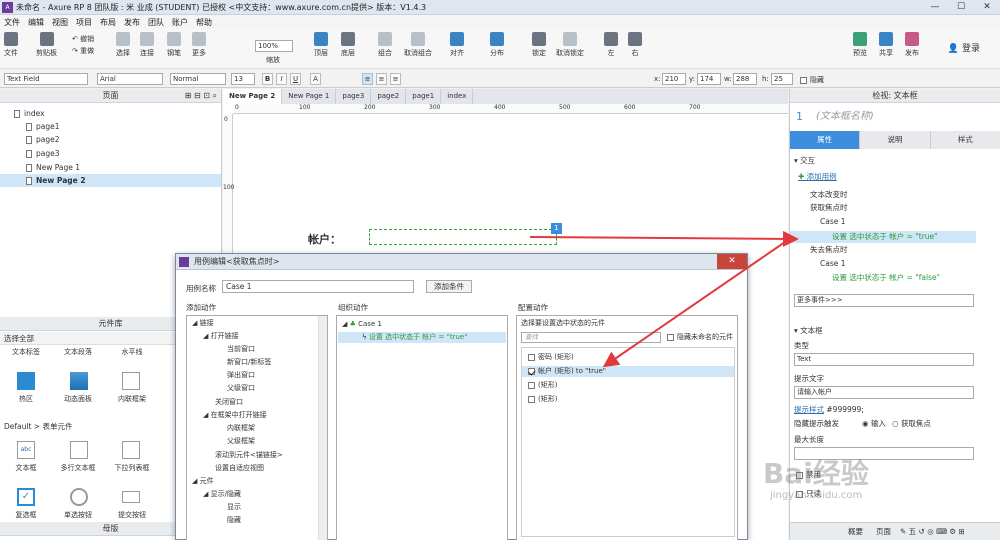 Image resolution: width=1000 pixels, height=540 pixels. I want to click on align-right-icon: ≡, so click(395, 79).